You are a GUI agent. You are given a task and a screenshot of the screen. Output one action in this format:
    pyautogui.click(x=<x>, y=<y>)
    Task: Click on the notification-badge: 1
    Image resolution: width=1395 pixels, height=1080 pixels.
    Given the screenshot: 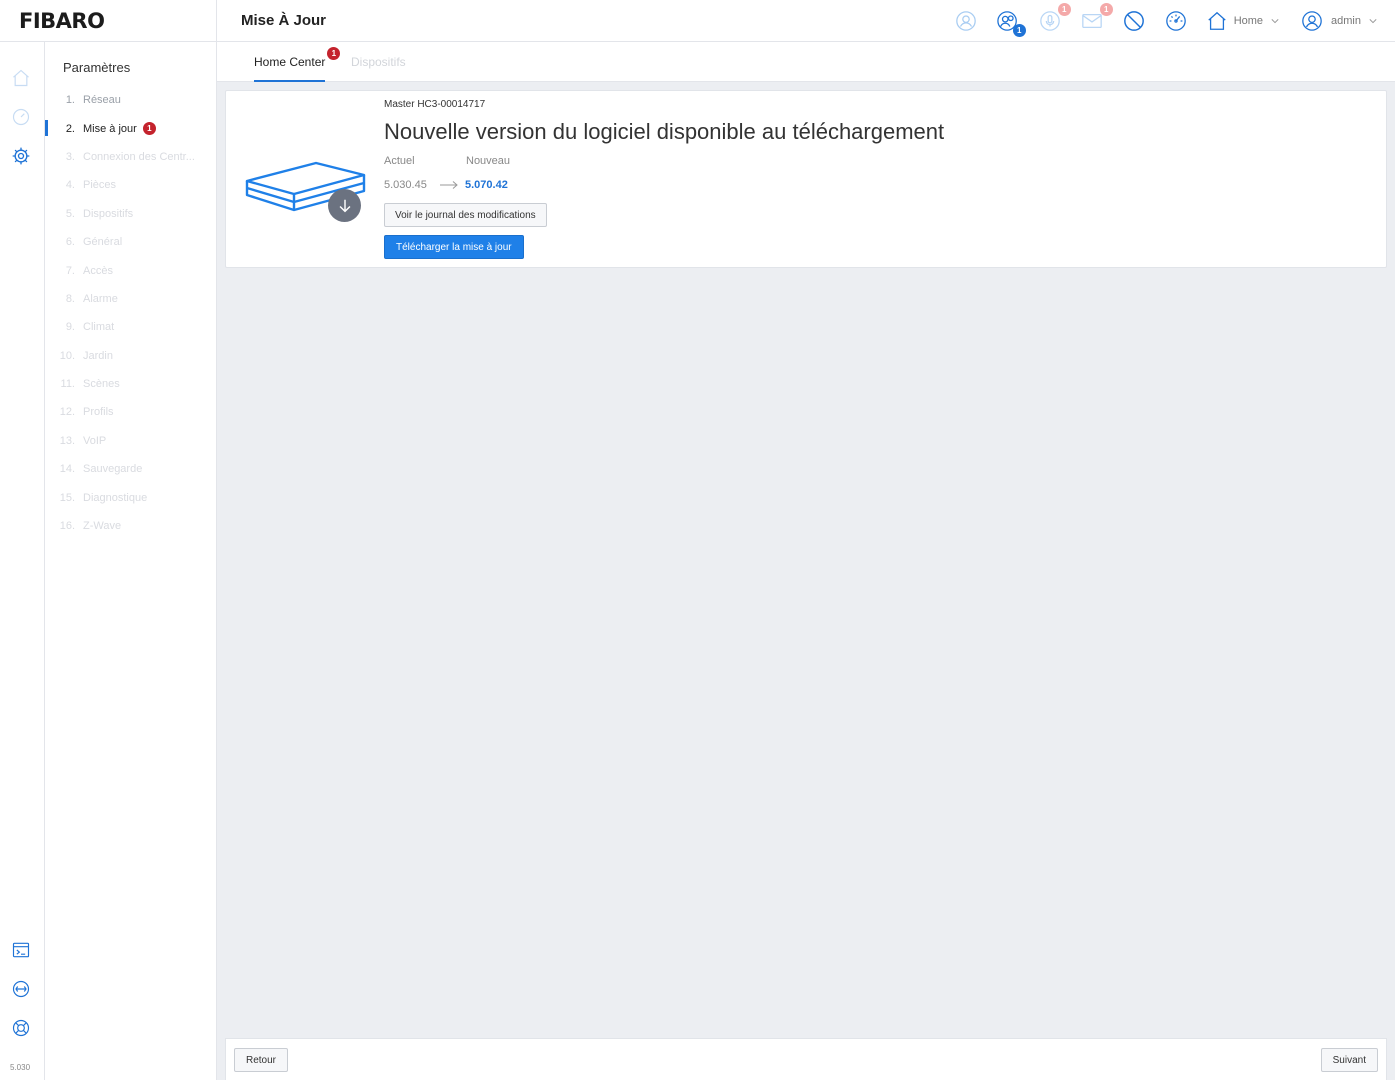 What is the action you would take?
    pyautogui.click(x=149, y=129)
    